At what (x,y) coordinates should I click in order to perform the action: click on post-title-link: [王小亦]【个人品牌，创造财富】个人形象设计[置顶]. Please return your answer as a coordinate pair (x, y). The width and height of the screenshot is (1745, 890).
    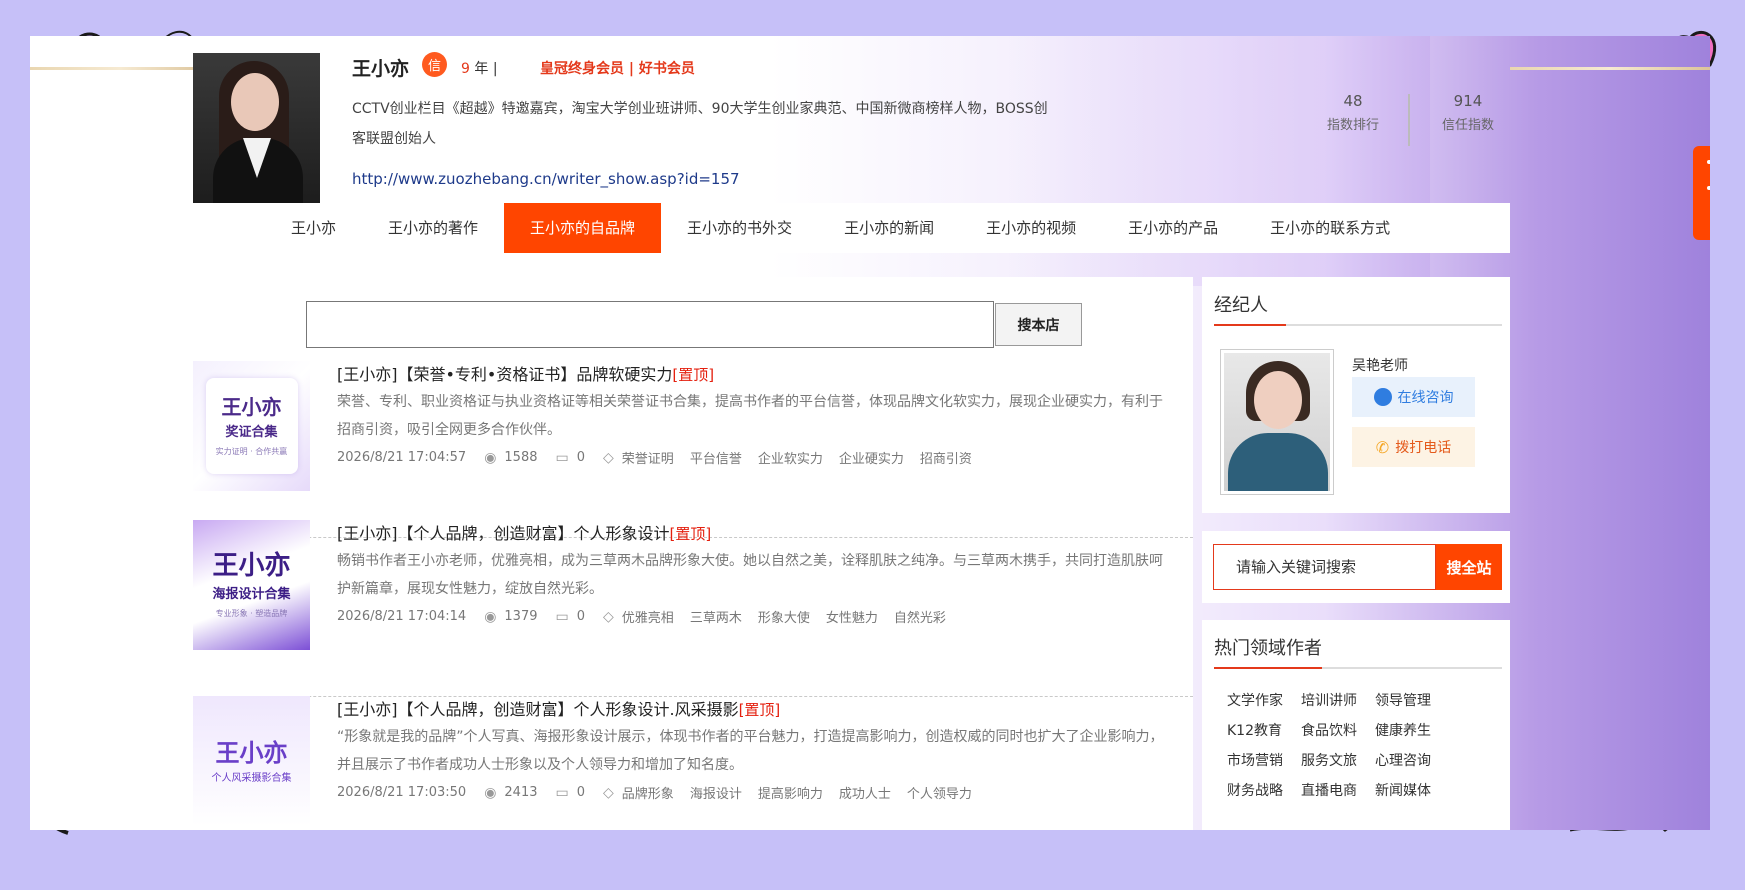
    Looking at the image, I should click on (524, 532).